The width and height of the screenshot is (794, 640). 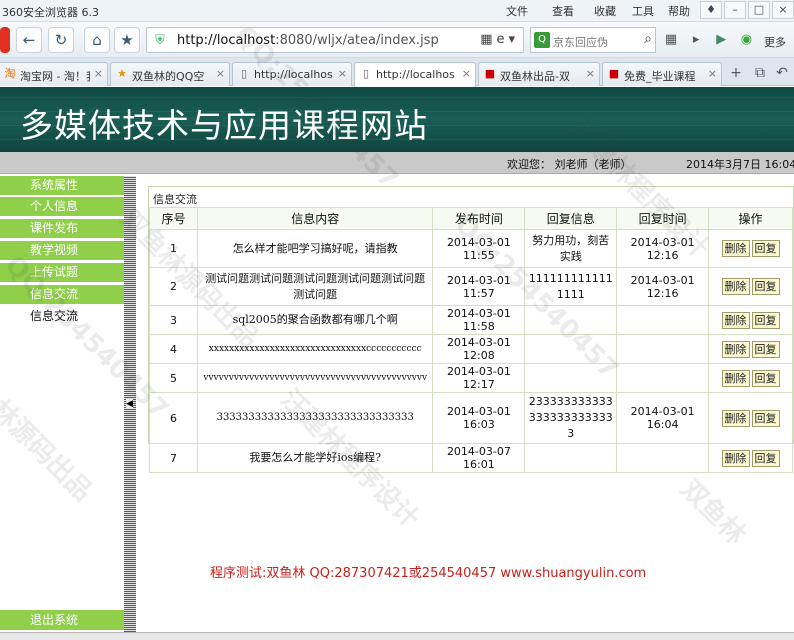 I want to click on tab-label: 双鱼林的QQ空, so click(x=168, y=76).